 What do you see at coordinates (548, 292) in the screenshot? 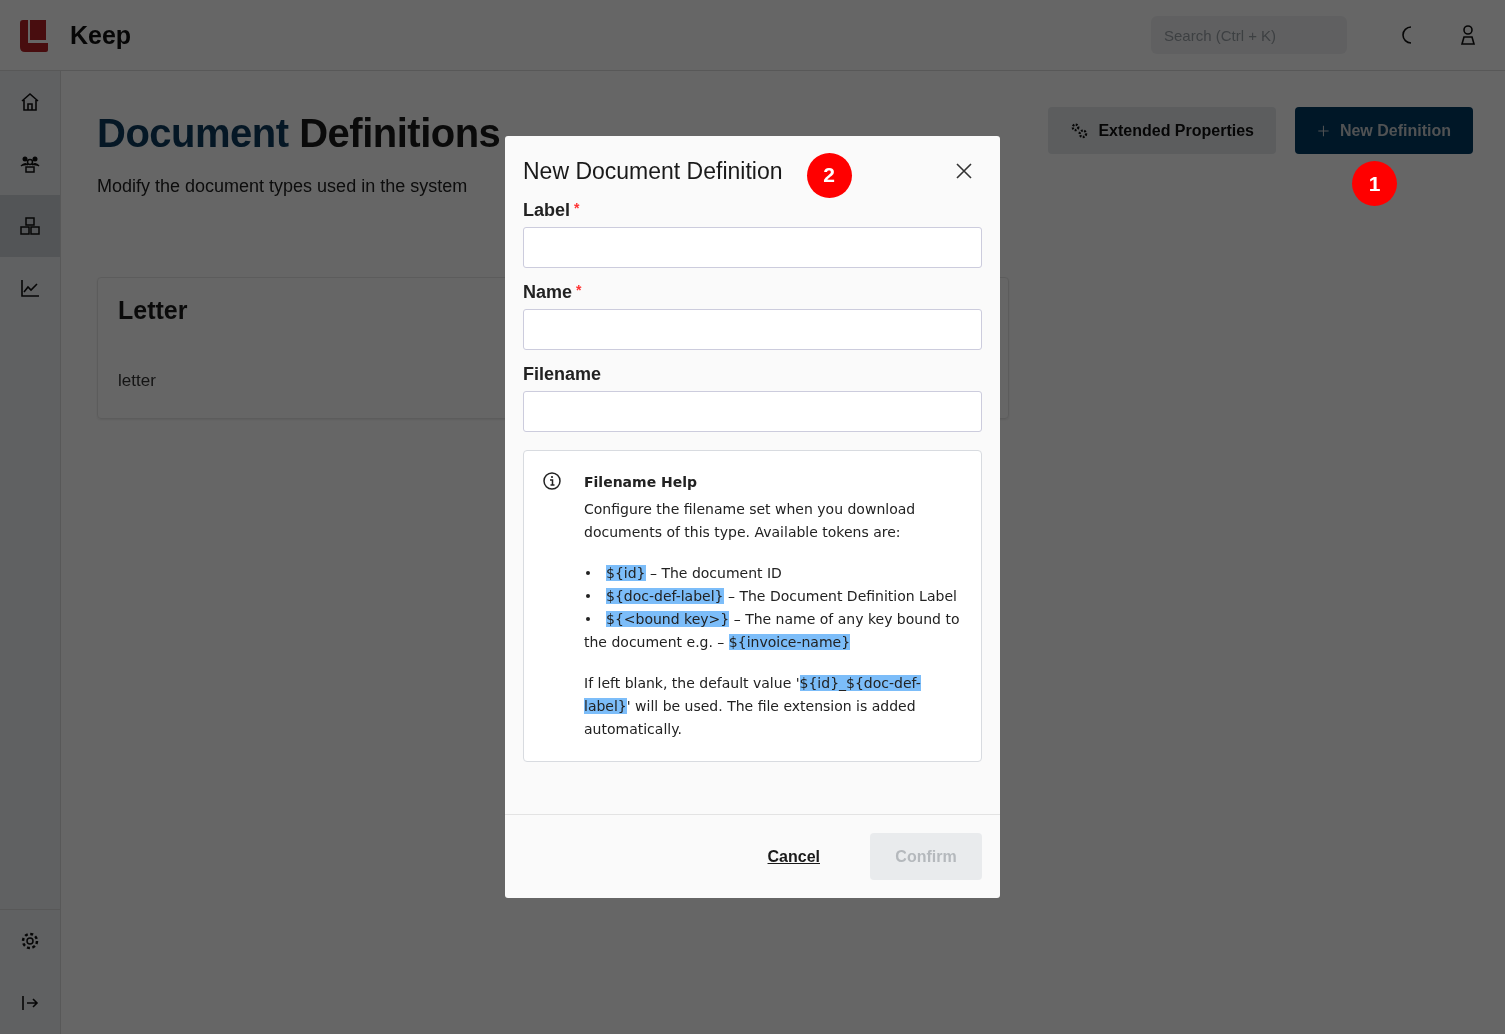
I see `field-label: Name` at bounding box center [548, 292].